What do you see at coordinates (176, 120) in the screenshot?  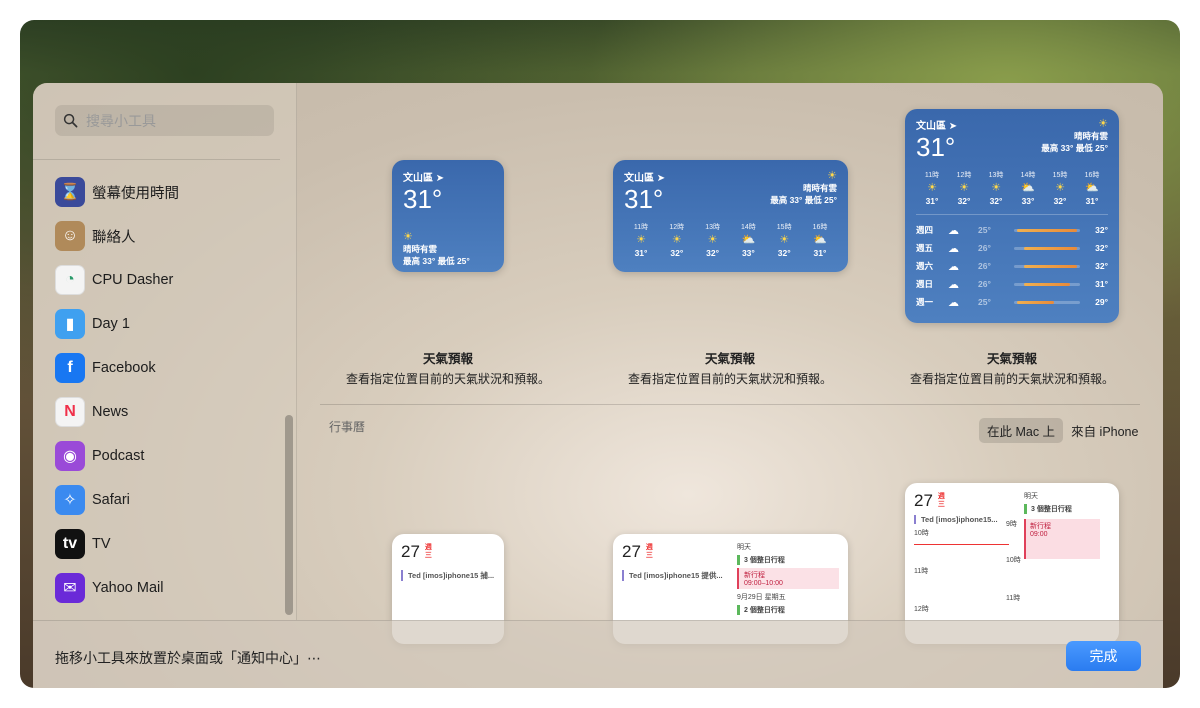 I see `search-input` at bounding box center [176, 120].